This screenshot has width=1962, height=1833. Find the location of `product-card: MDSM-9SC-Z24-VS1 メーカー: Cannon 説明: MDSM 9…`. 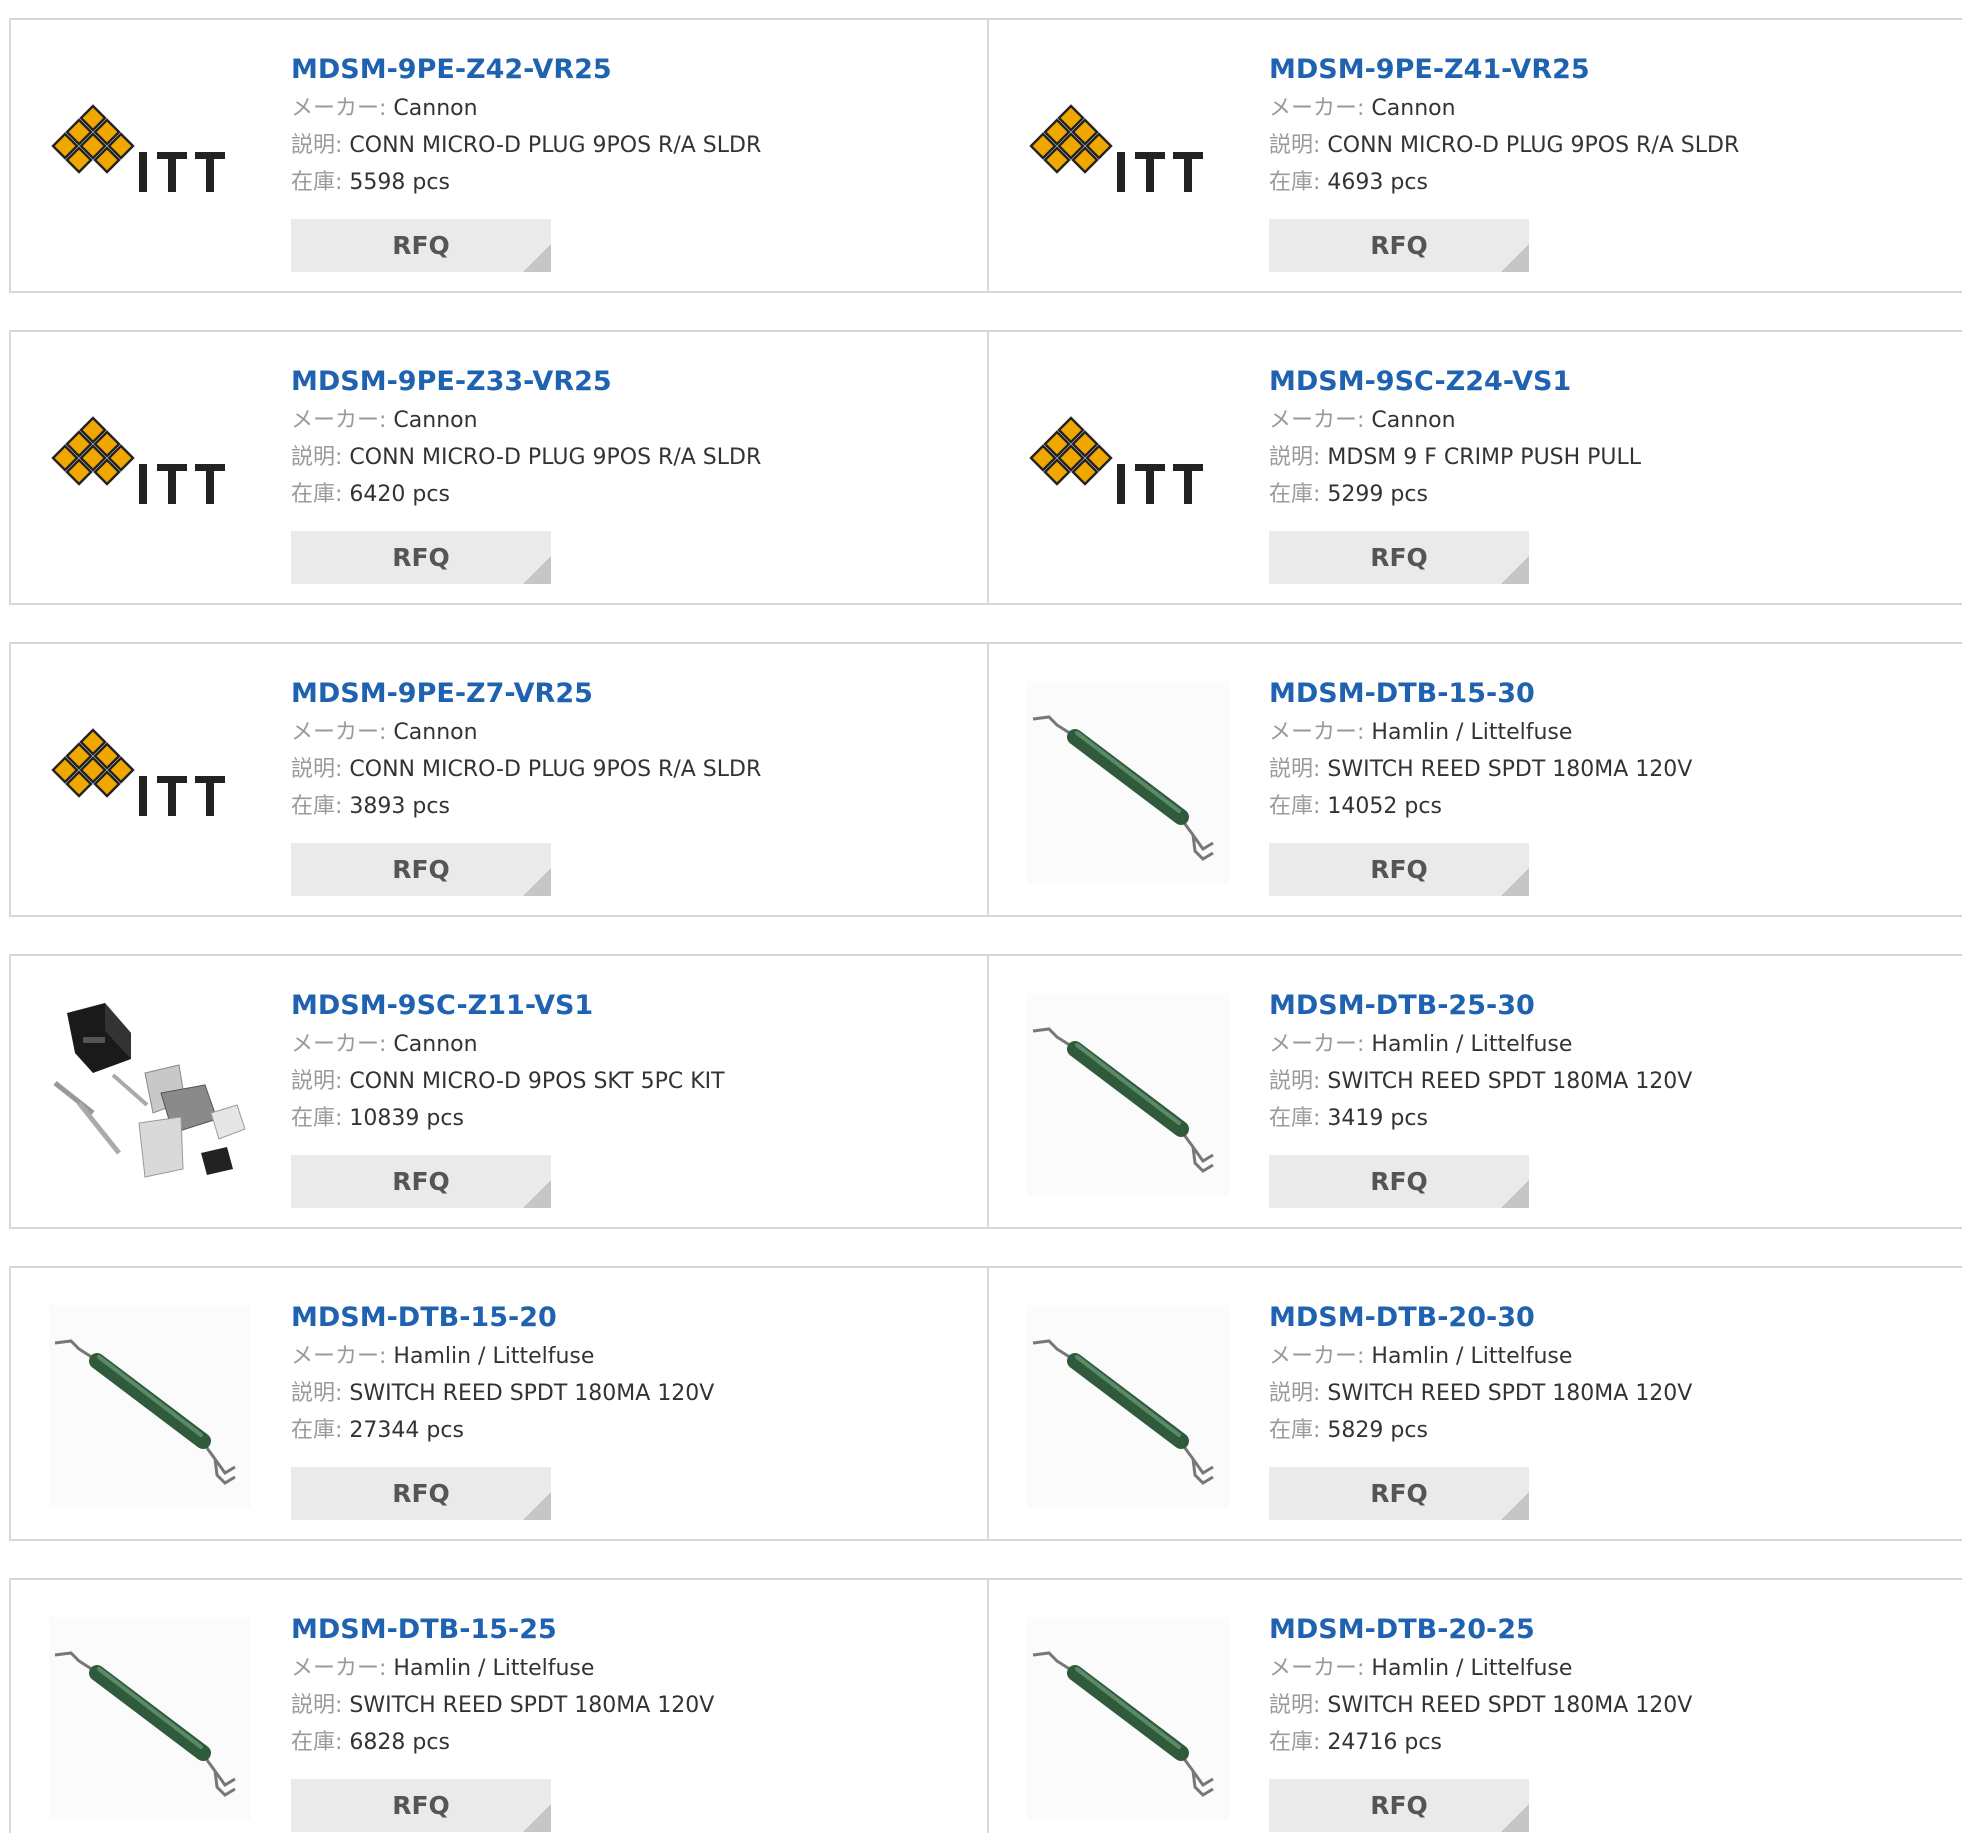

product-card: MDSM-9SC-Z24-VS1 メーカー: Cannon 説明: MDSM 9… is located at coordinates (1475, 467).